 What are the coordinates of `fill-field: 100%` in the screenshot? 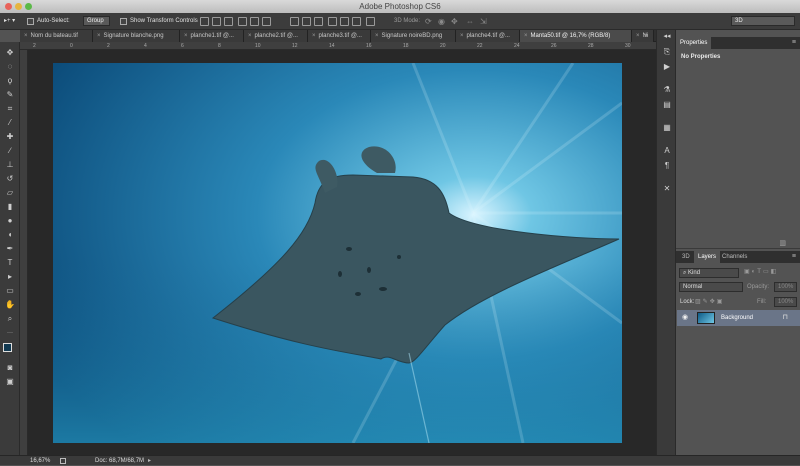 It's located at (785, 302).